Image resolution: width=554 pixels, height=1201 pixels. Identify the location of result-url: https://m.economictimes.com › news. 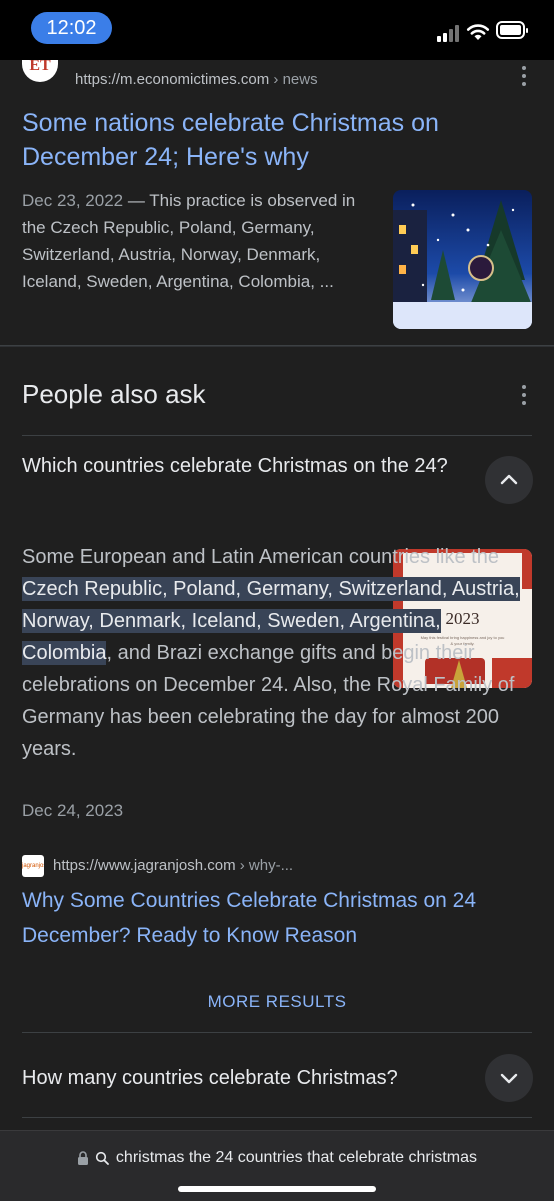
(196, 79).